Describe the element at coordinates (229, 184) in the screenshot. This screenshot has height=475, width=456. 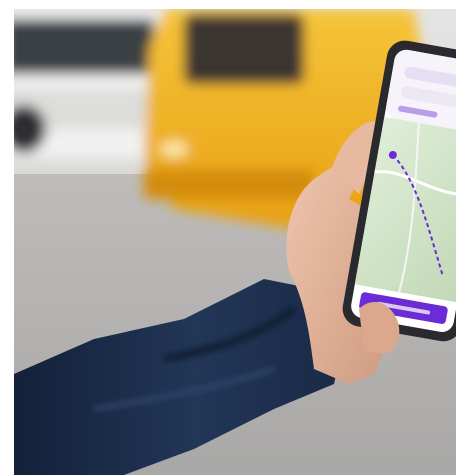
I see `bus-bumper` at that location.